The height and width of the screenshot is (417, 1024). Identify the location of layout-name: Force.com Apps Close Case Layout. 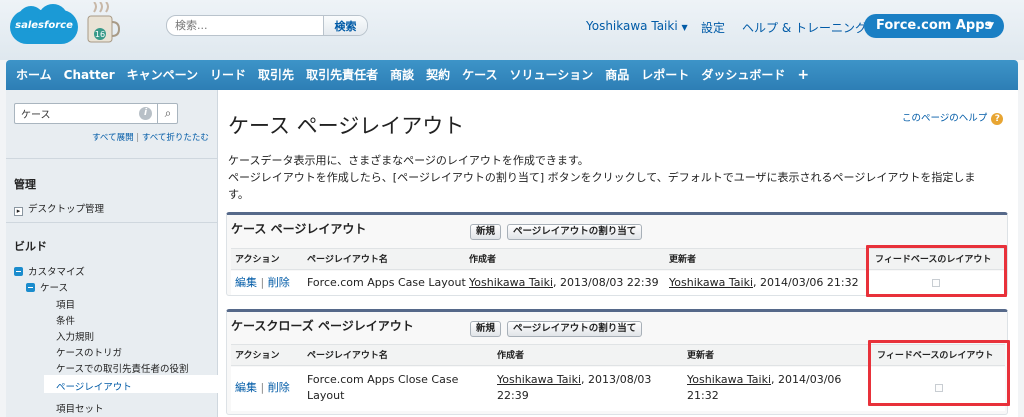
(382, 388).